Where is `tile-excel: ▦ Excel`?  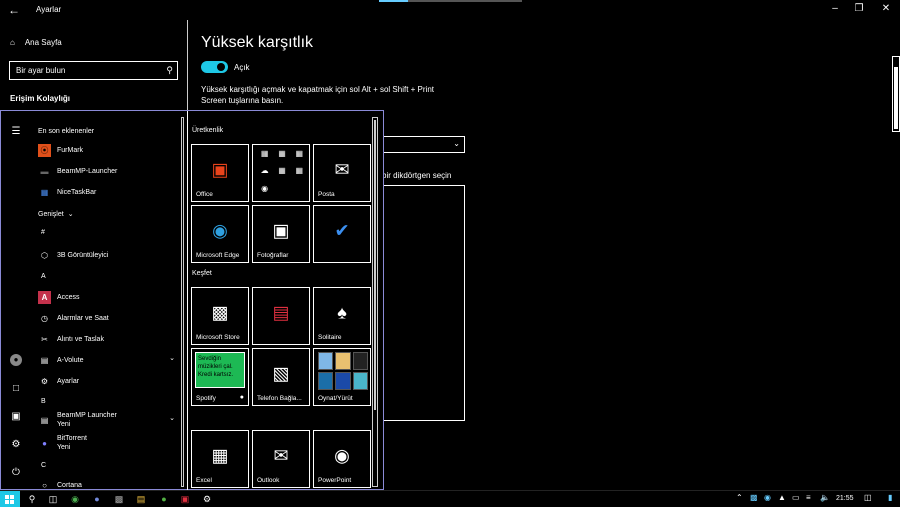 tile-excel: ▦ Excel is located at coordinates (220, 459).